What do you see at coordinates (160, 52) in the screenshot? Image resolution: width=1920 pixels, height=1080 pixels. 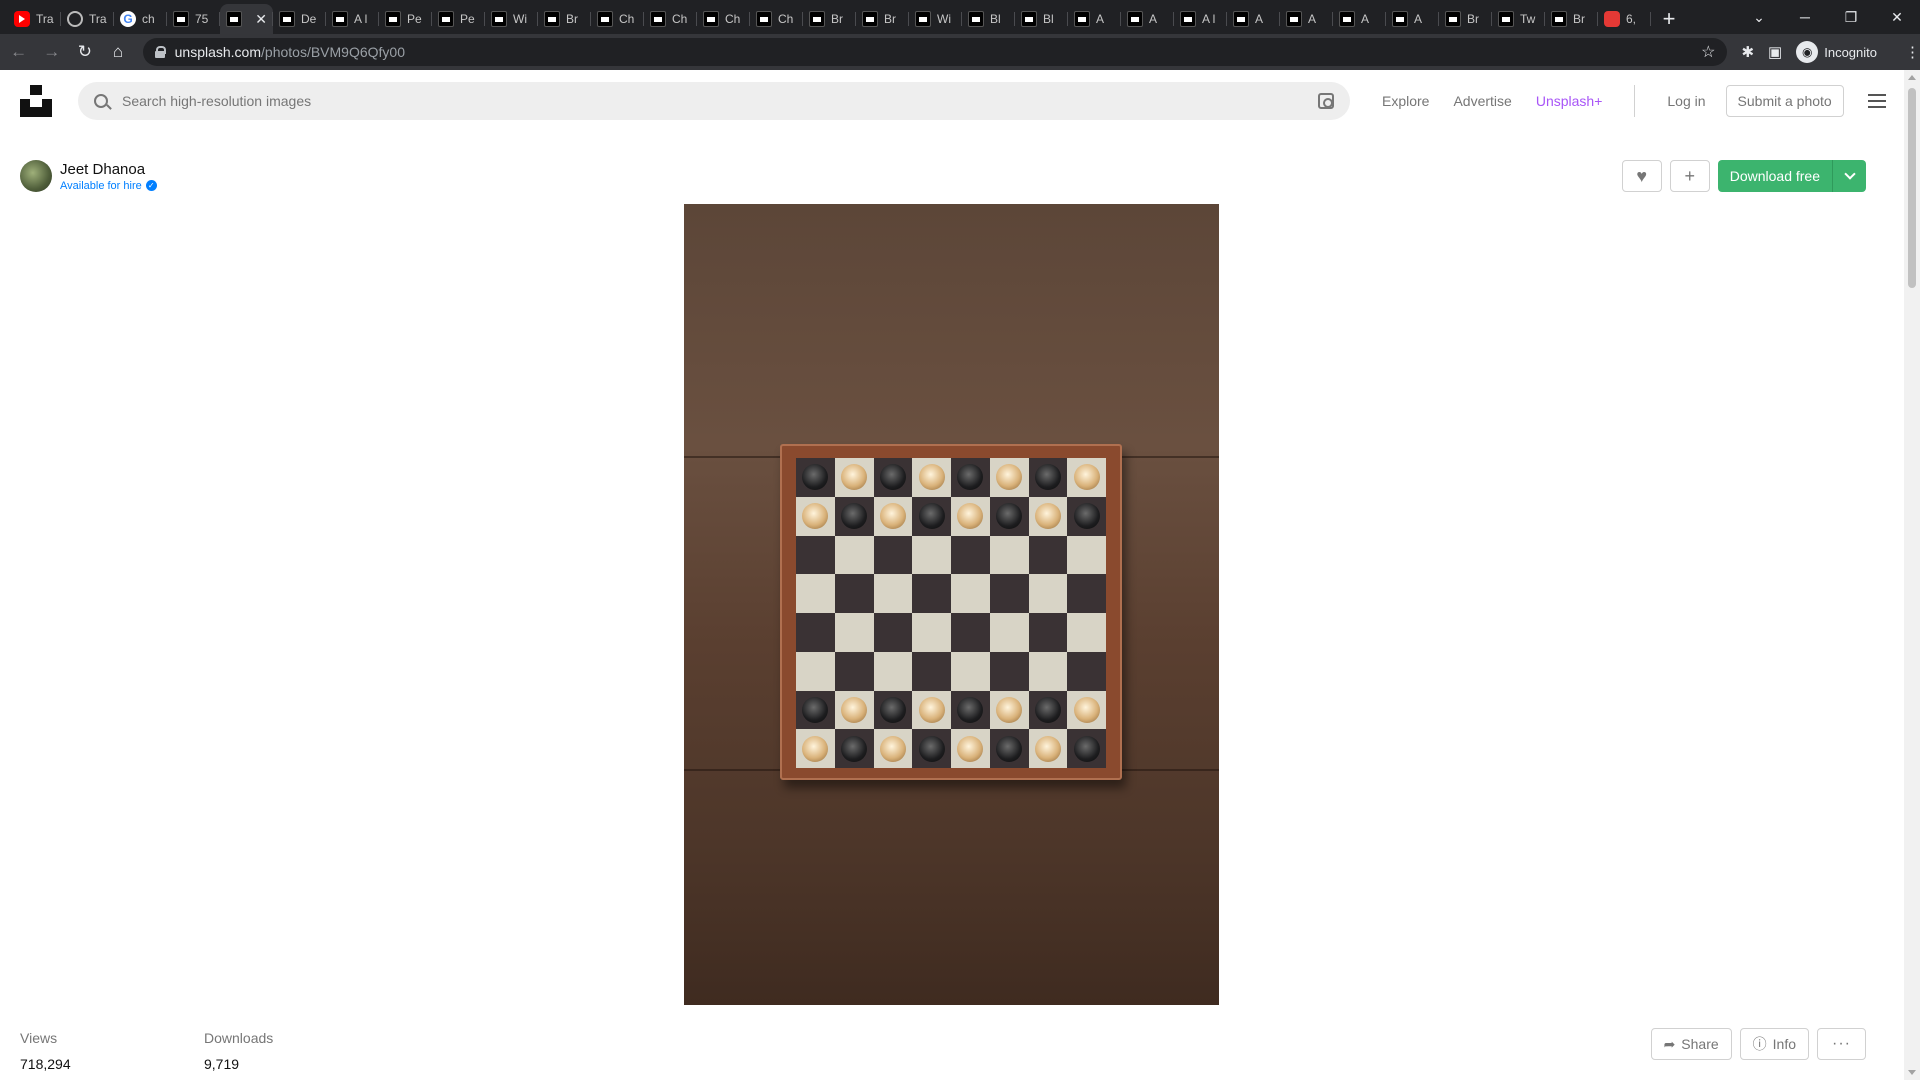 I see `lock-icon` at bounding box center [160, 52].